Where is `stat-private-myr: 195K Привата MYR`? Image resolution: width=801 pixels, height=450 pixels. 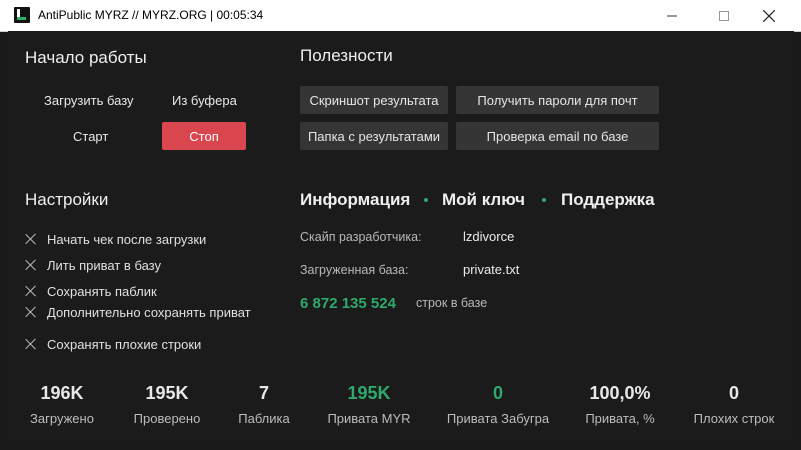
stat-private-myr: 195K Привата MYR is located at coordinates (369, 404).